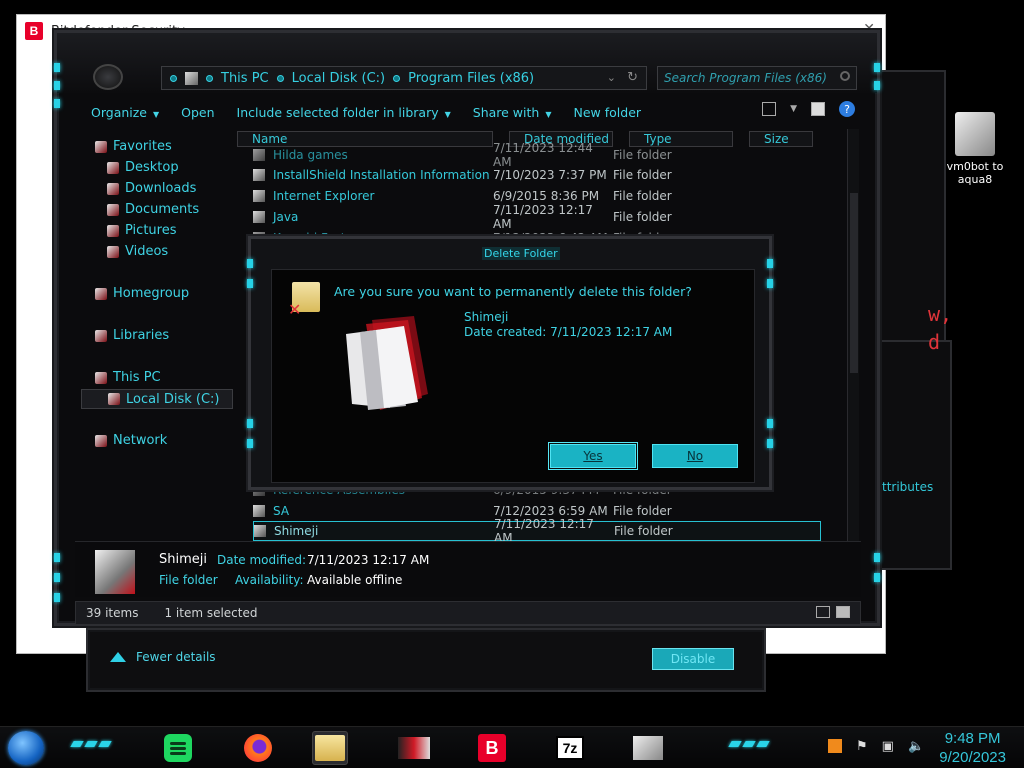  I want to click on open-button: Open, so click(197, 112).